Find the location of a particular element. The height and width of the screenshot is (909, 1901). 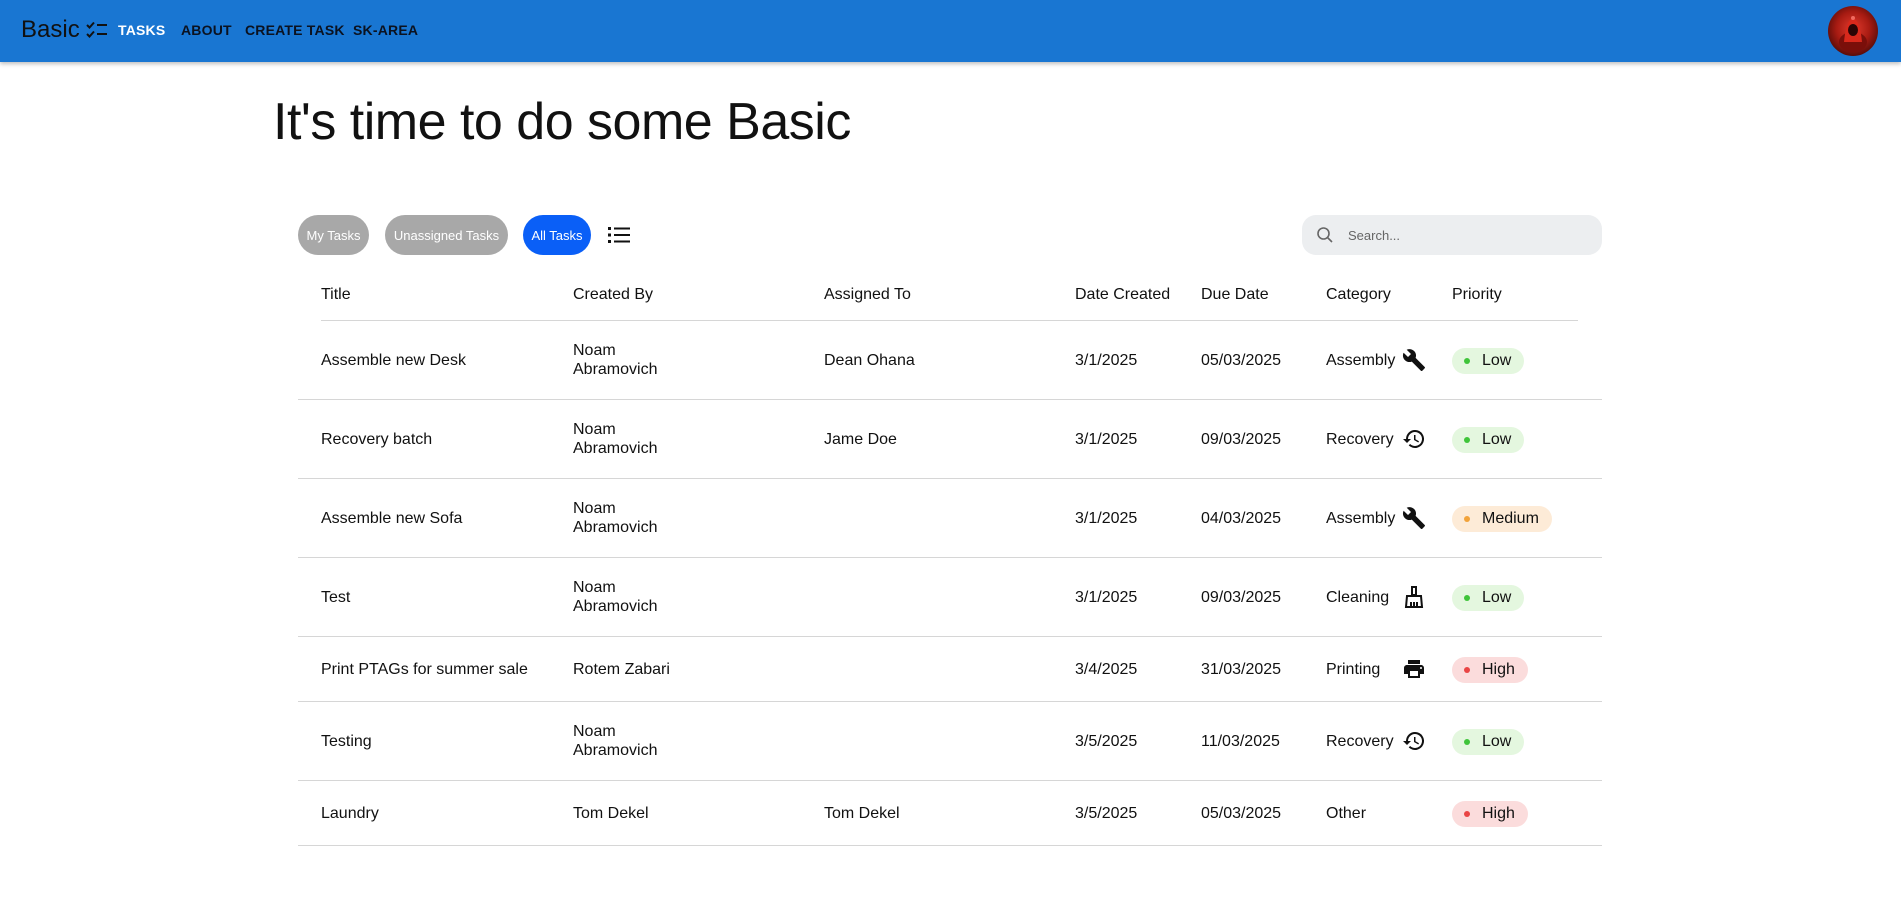

cell-title: Test is located at coordinates (336, 597).